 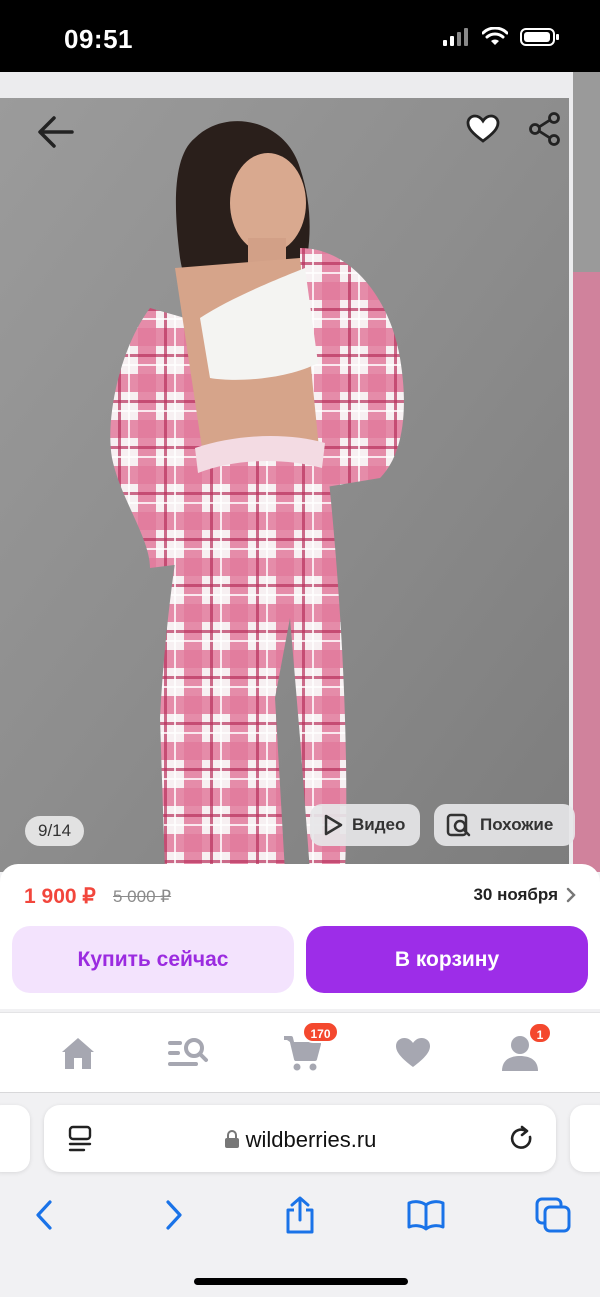 I want to click on share-sheet-button, so click(x=300, y=1215).